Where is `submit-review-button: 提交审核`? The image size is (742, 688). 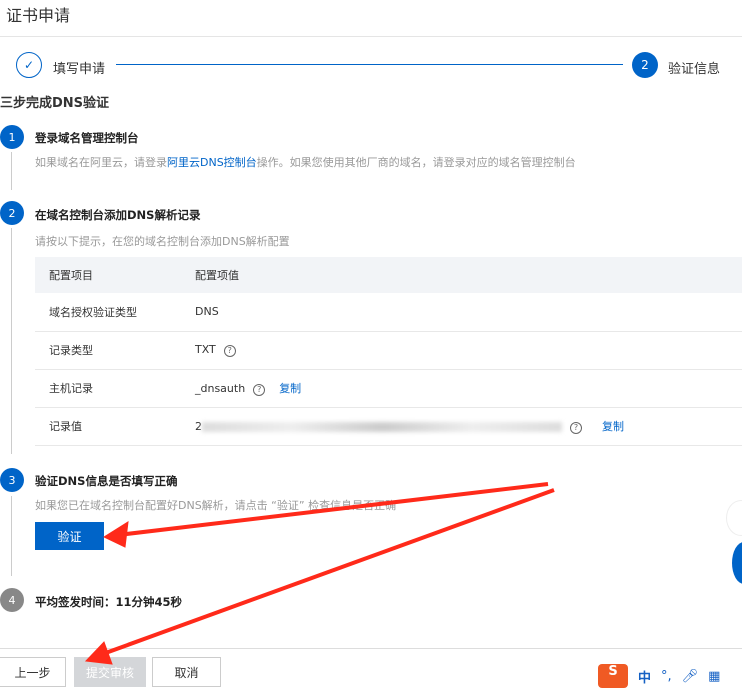 submit-review-button: 提交审核 is located at coordinates (110, 672).